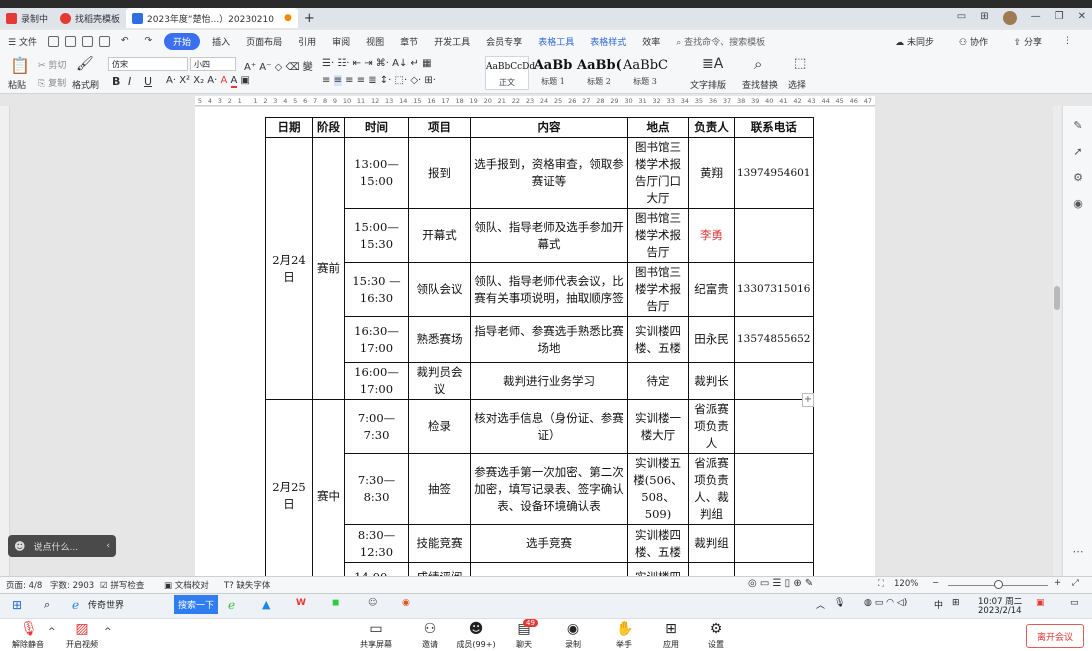 This screenshot has height=651, width=1092. What do you see at coordinates (1078, 152) in the screenshot?
I see `pointer-icon: ➚` at bounding box center [1078, 152].